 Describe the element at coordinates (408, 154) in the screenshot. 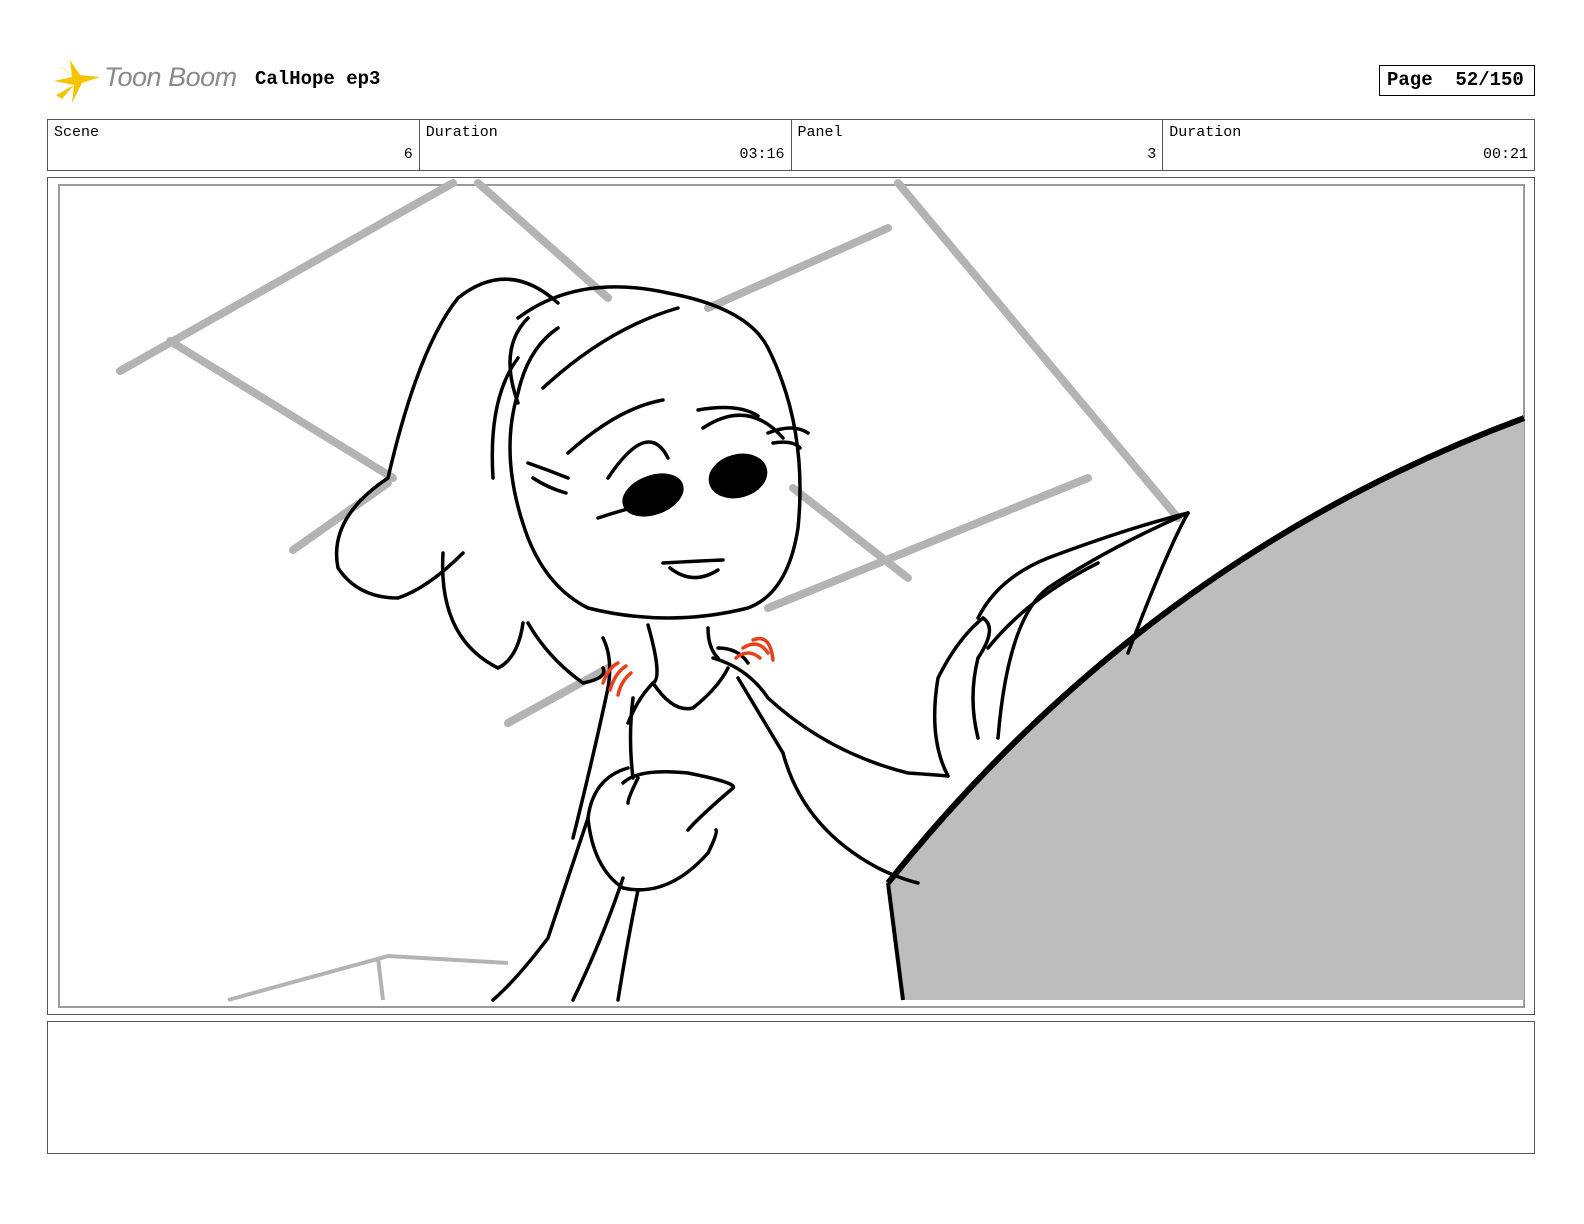

I see `scene-value: 6` at that location.